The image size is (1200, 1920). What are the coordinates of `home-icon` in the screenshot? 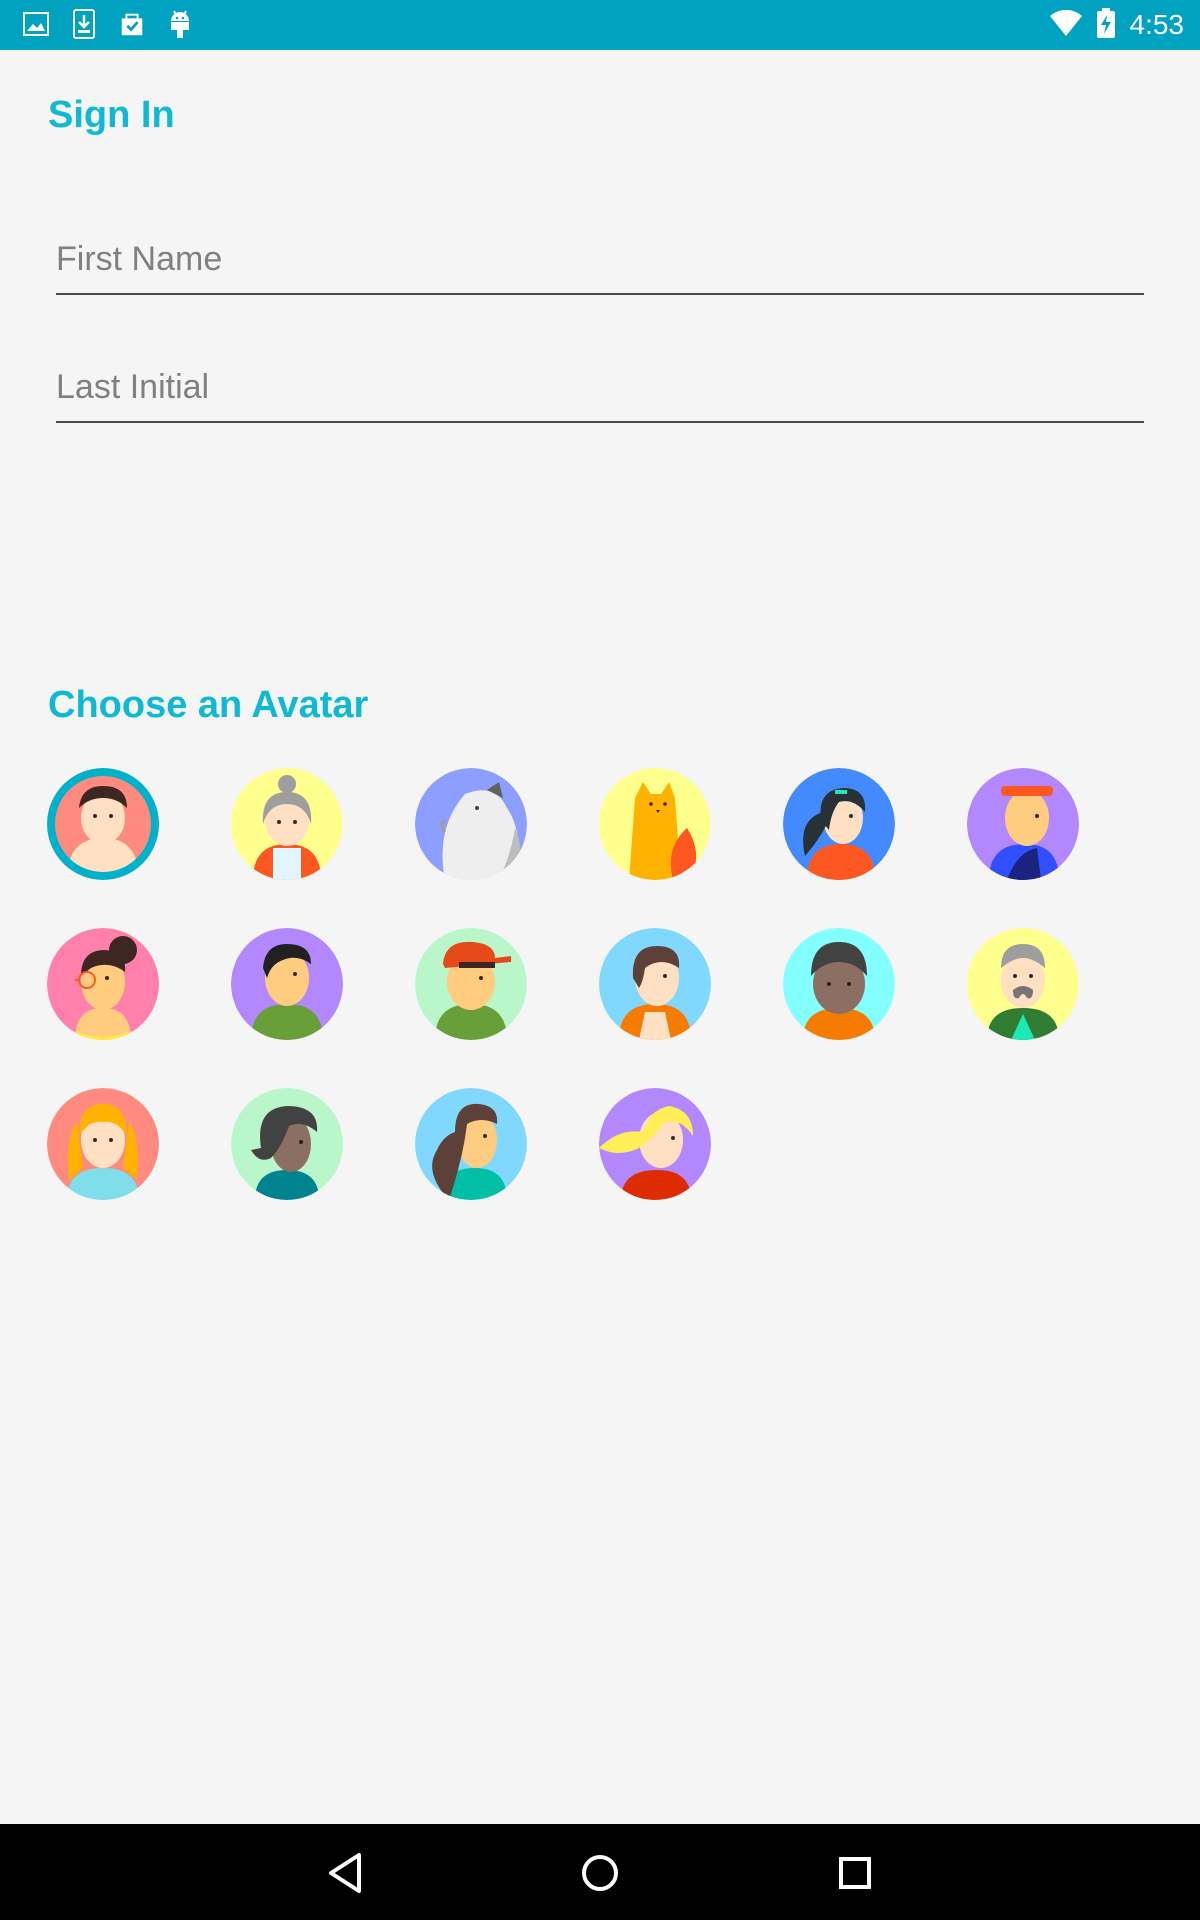 It's located at (600, 1873).